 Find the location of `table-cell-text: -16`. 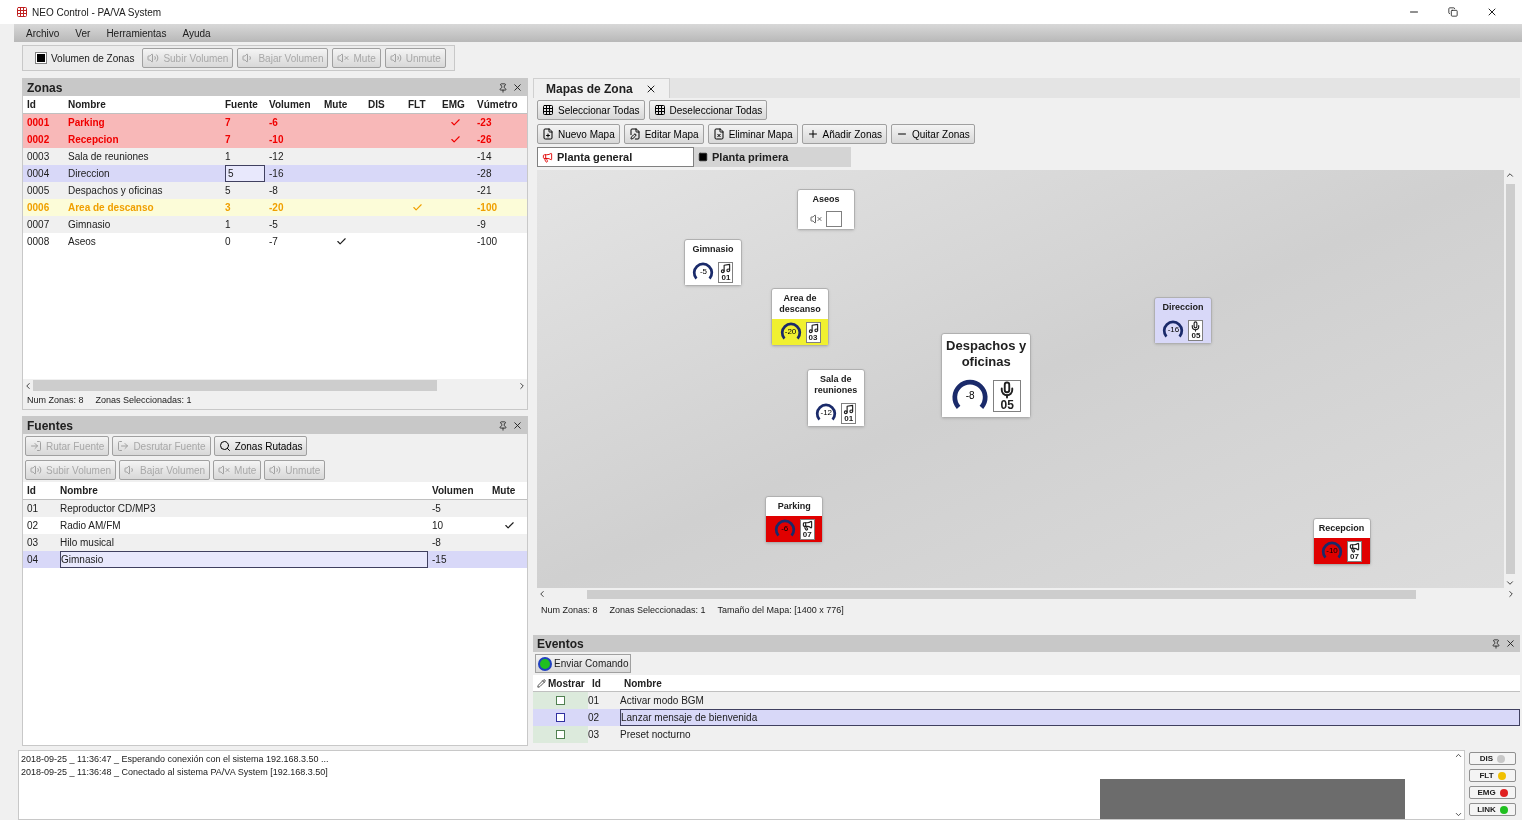

table-cell-text: -16 is located at coordinates (277, 174).